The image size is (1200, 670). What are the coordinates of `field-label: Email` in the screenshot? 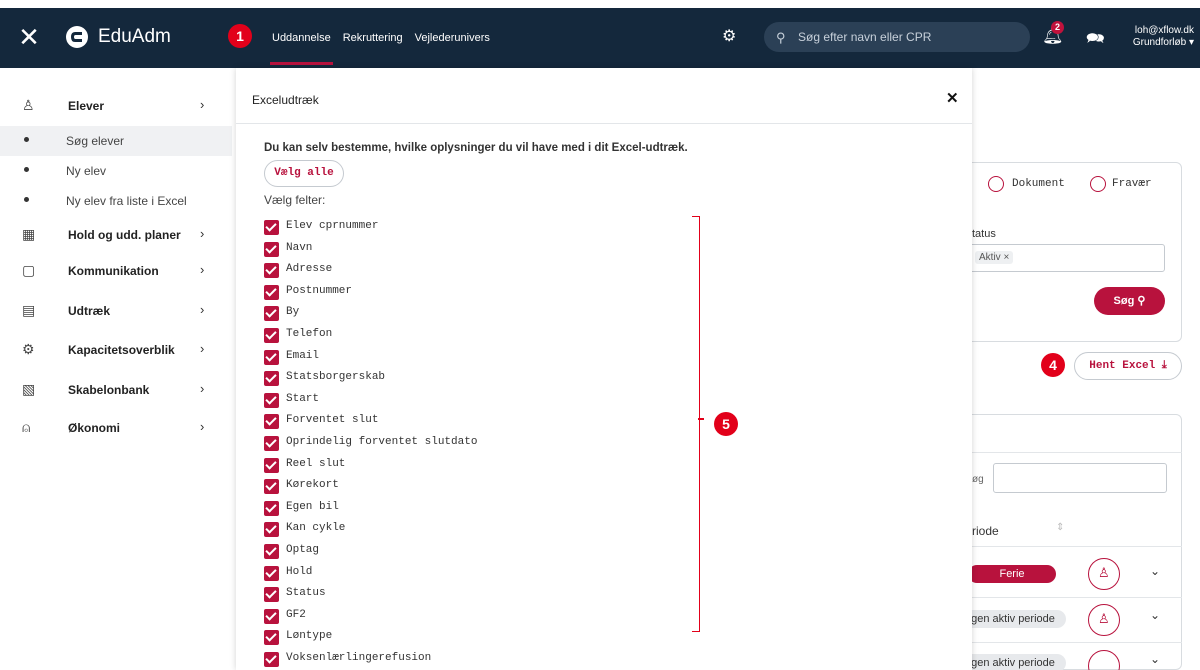 It's located at (303, 355).